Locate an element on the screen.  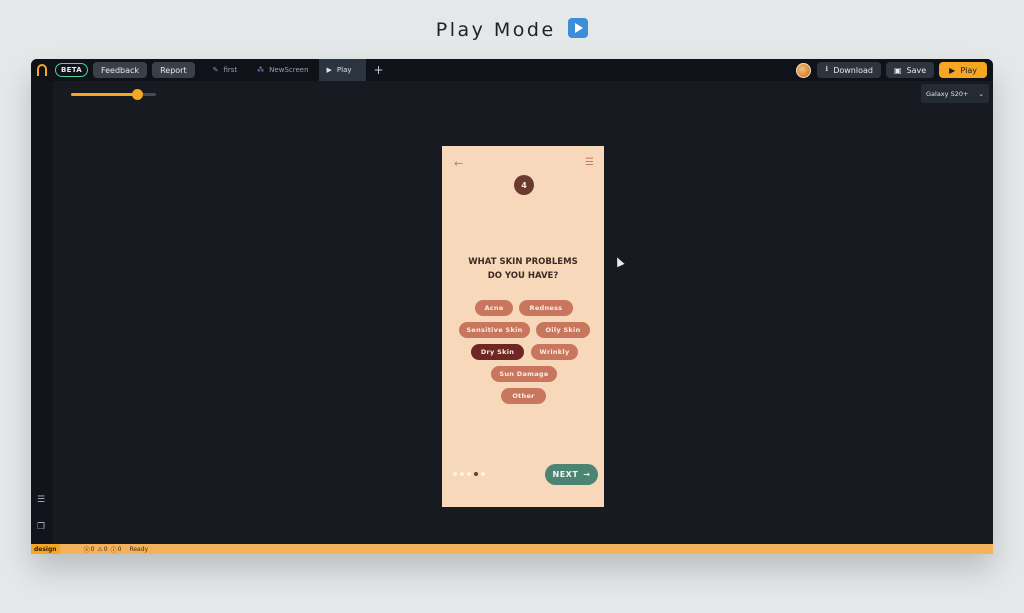
error-count: 0 is located at coordinates (92, 549).